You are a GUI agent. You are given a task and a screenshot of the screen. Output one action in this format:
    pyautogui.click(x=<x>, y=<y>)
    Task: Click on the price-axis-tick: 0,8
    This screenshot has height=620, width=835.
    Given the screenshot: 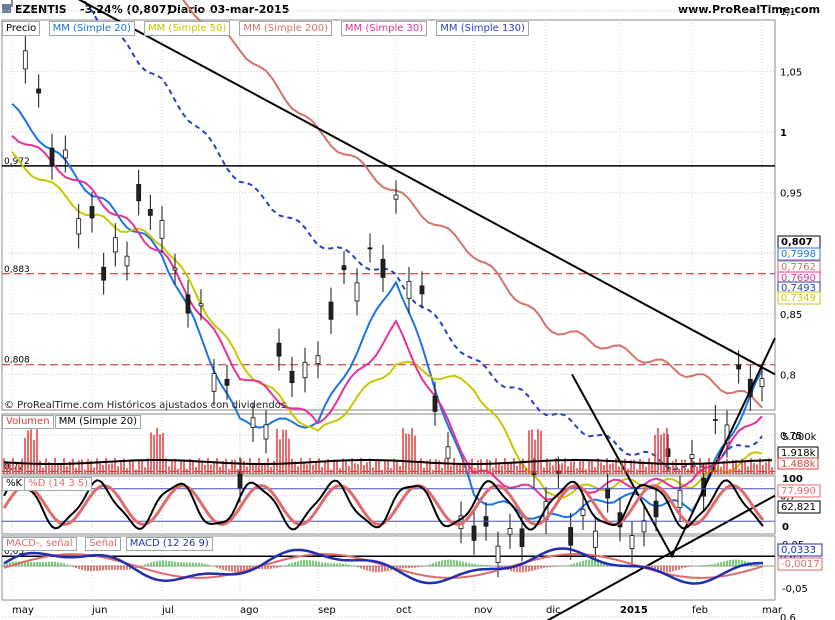 What is the action you would take?
    pyautogui.click(x=788, y=375)
    